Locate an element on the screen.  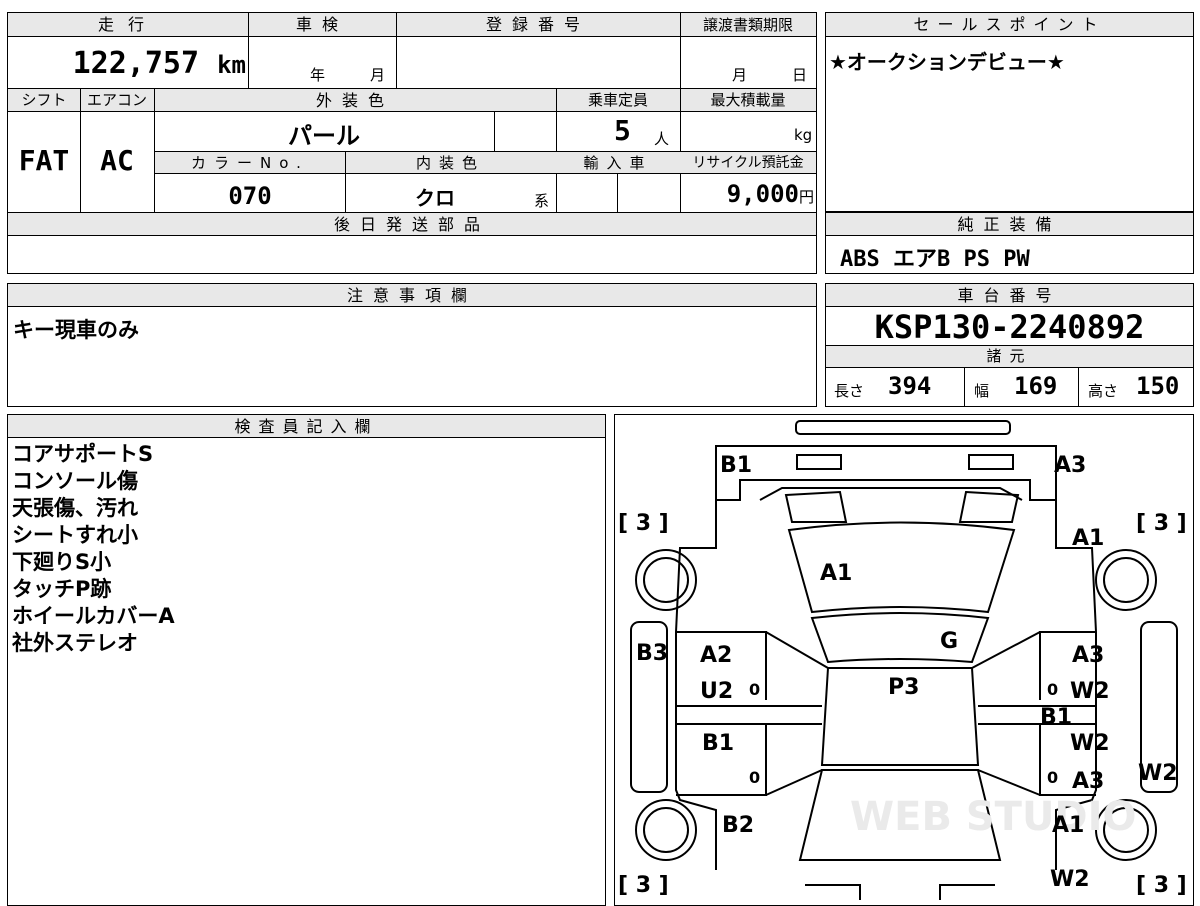
inspector-note: 天張傷、汚れ is located at coordinates (75, 508).